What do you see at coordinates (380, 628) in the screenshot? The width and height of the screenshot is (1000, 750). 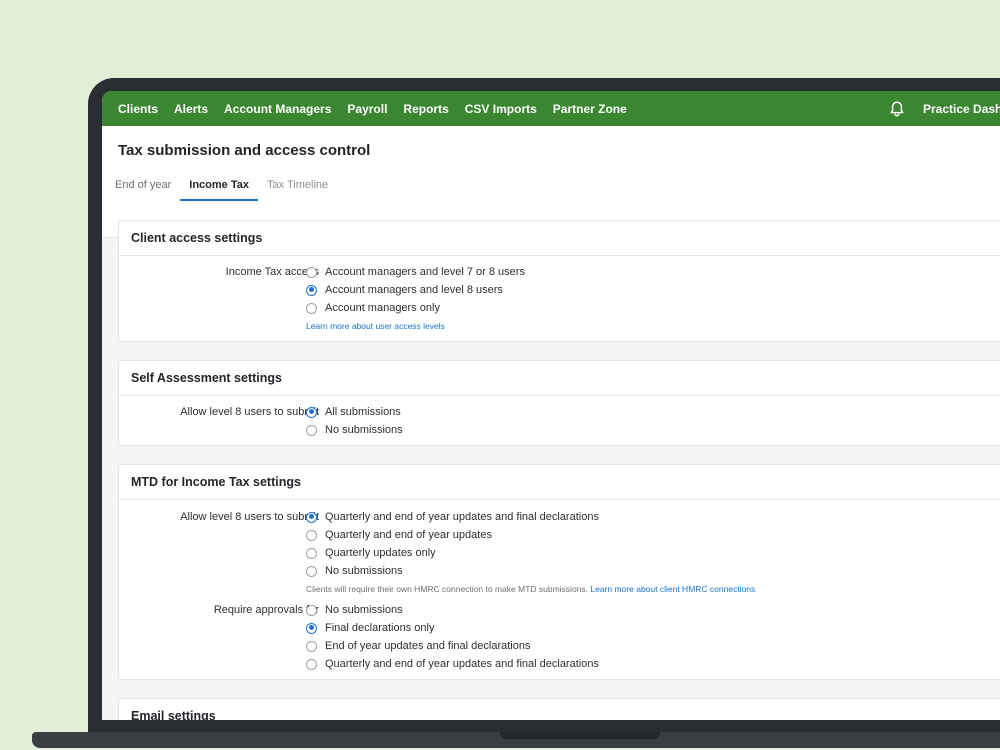 I see `option-label: Final declarations only` at bounding box center [380, 628].